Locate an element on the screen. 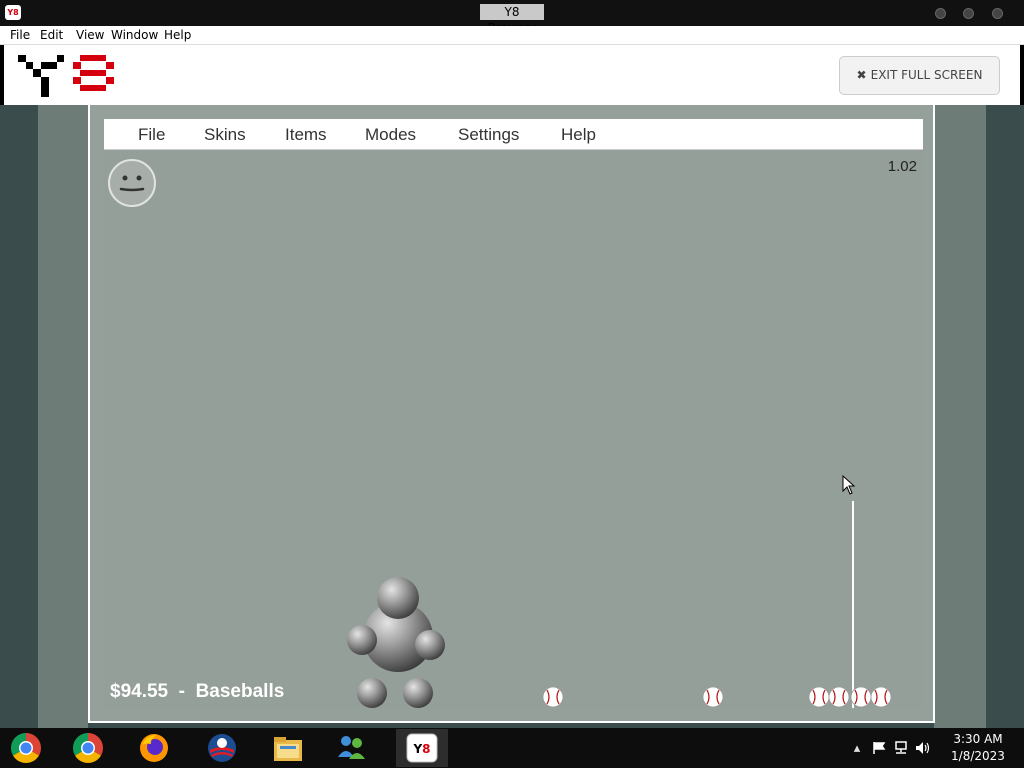  y8-logo is located at coordinates (69, 76).